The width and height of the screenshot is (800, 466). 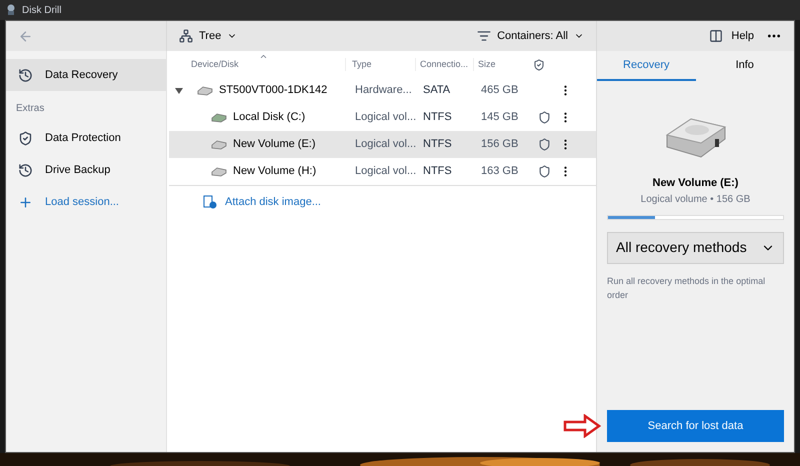 What do you see at coordinates (500, 144) in the screenshot?
I see `table-cell-text: 156 GB` at bounding box center [500, 144].